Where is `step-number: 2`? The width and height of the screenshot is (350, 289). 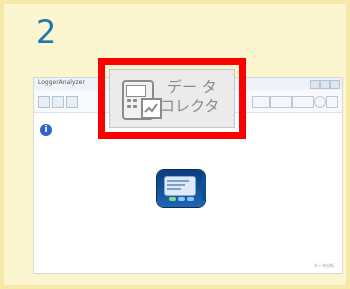 step-number: 2 is located at coordinates (46, 32).